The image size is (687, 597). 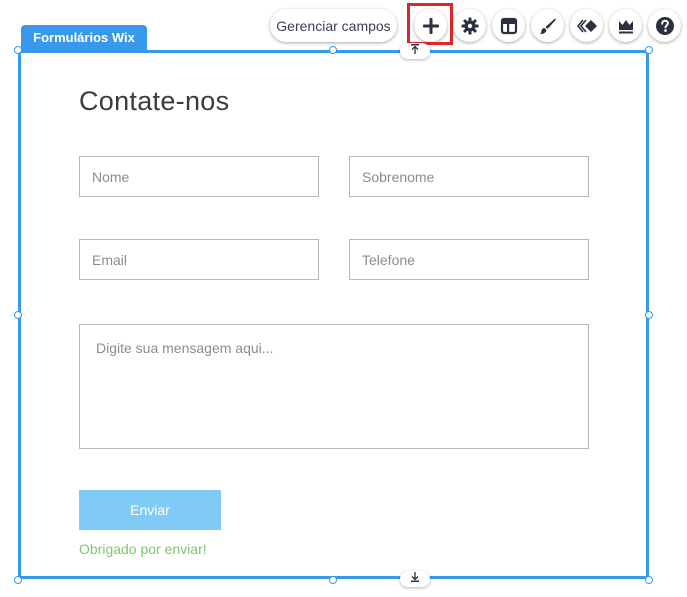 What do you see at coordinates (333, 580) in the screenshot?
I see `resize-handle-bottom` at bounding box center [333, 580].